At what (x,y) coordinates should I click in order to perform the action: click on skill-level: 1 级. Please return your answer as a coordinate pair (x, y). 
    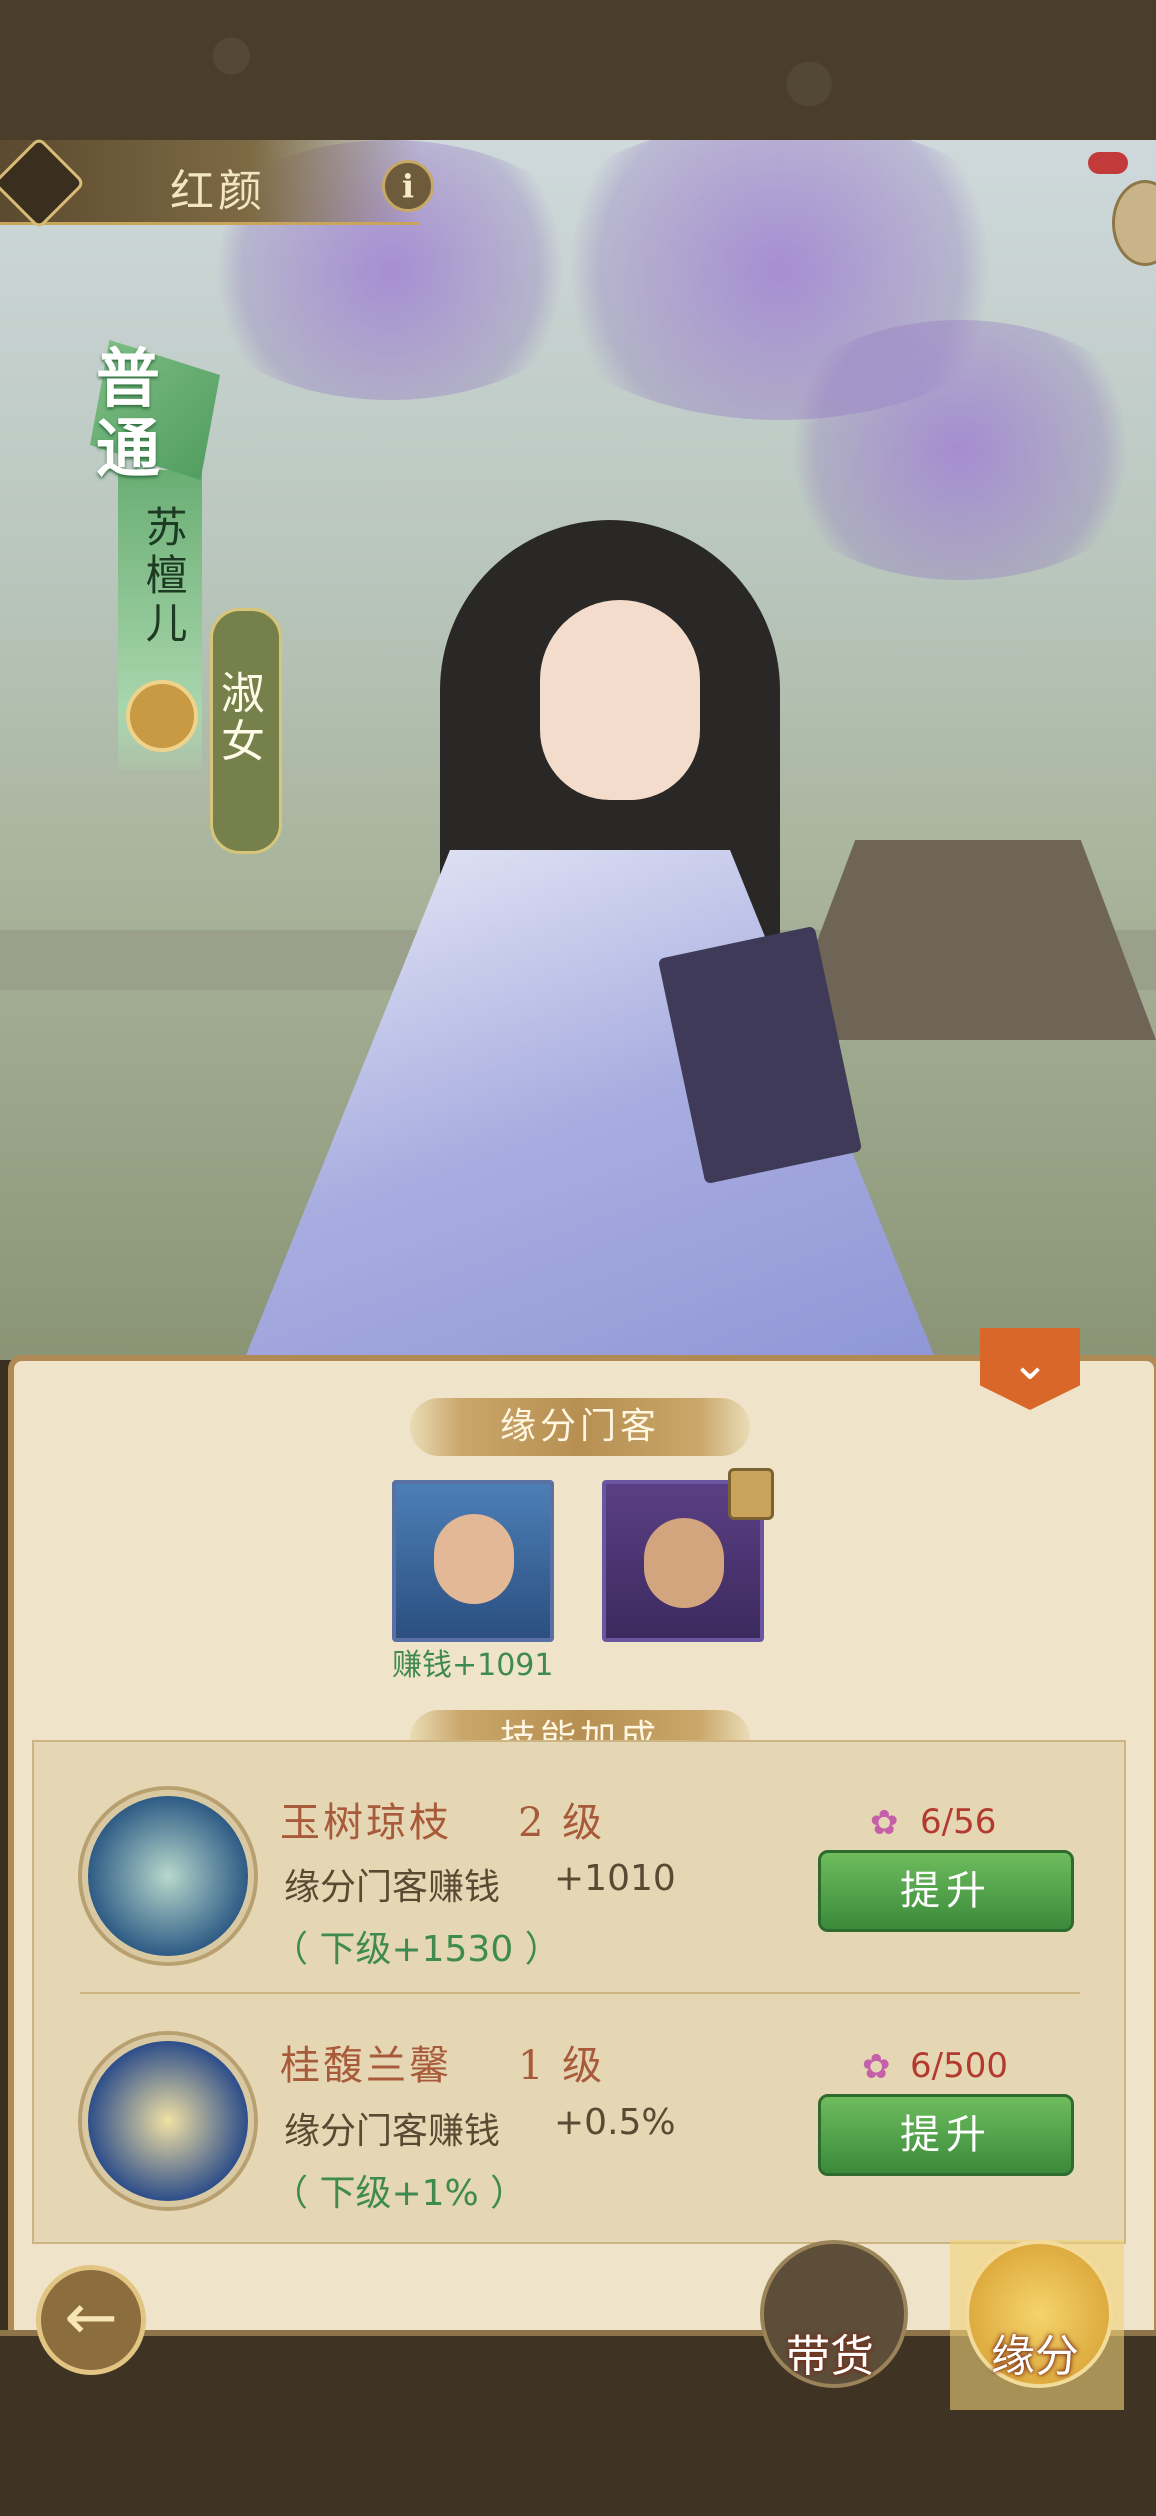
    Looking at the image, I should click on (562, 2066).